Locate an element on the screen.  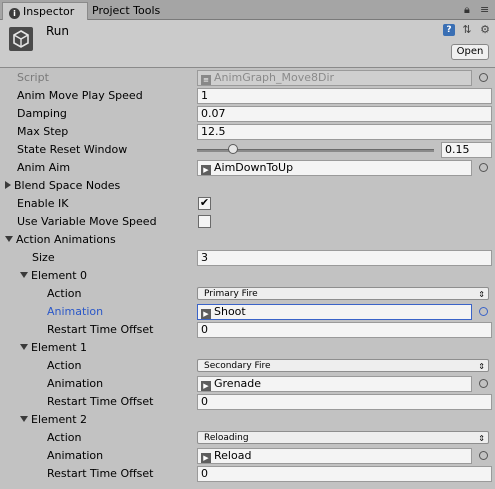
tab-project-tools: Project Tools is located at coordinates (126, 10).